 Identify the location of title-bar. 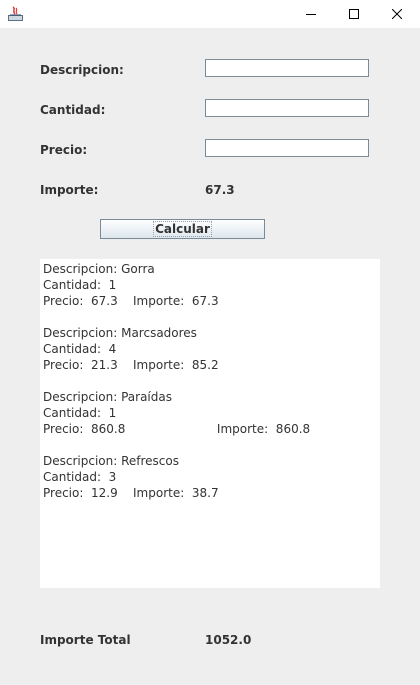
(210, 14).